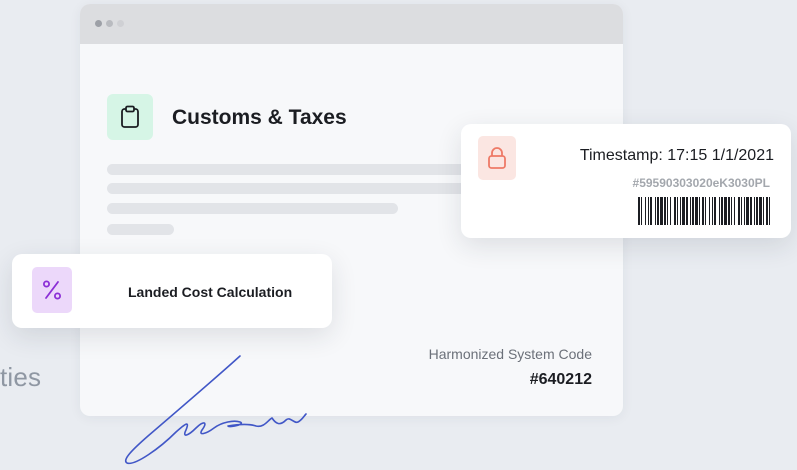 This screenshot has width=797, height=470. I want to click on signature-scribble, so click(216, 409).